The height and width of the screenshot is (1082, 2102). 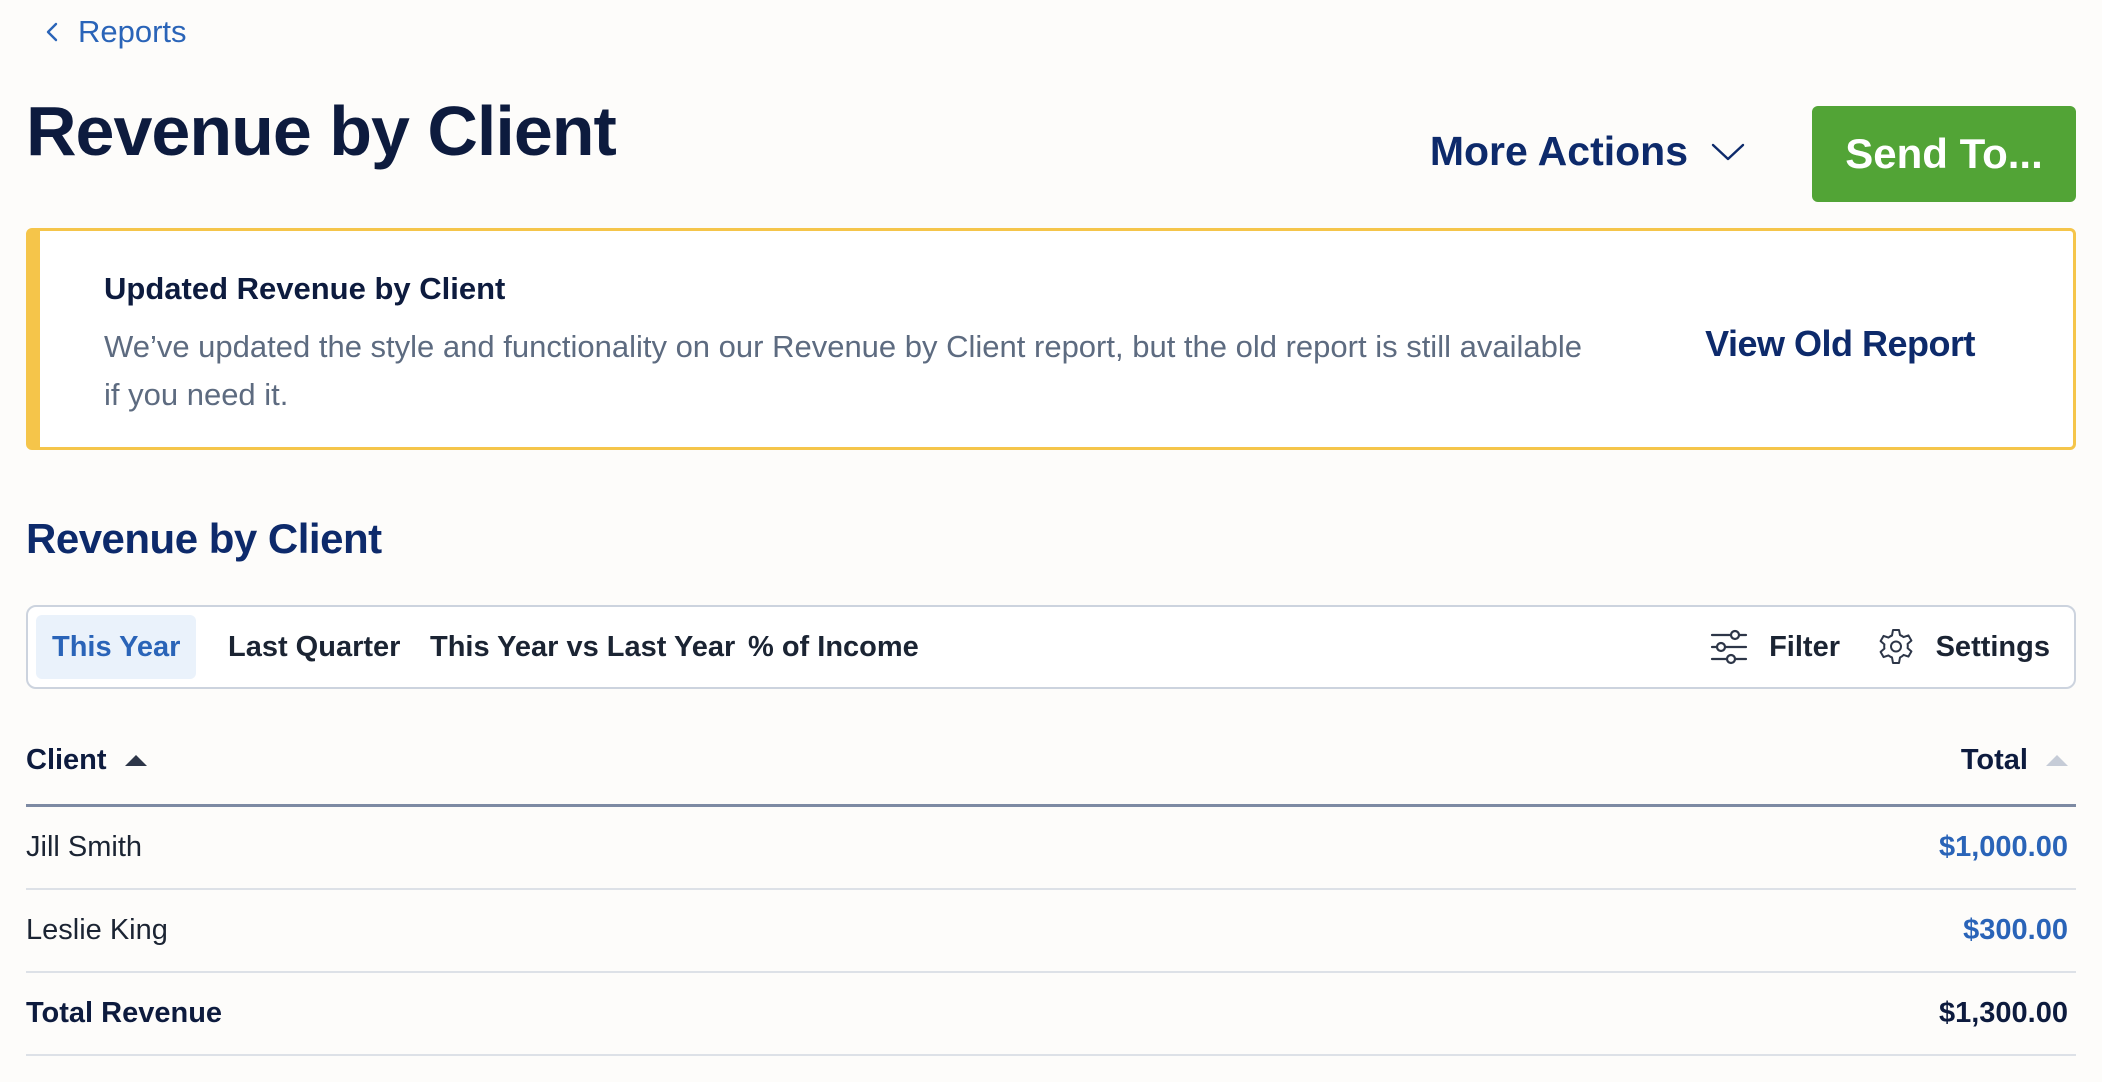 I want to click on settings-label: Settings, so click(x=1992, y=646).